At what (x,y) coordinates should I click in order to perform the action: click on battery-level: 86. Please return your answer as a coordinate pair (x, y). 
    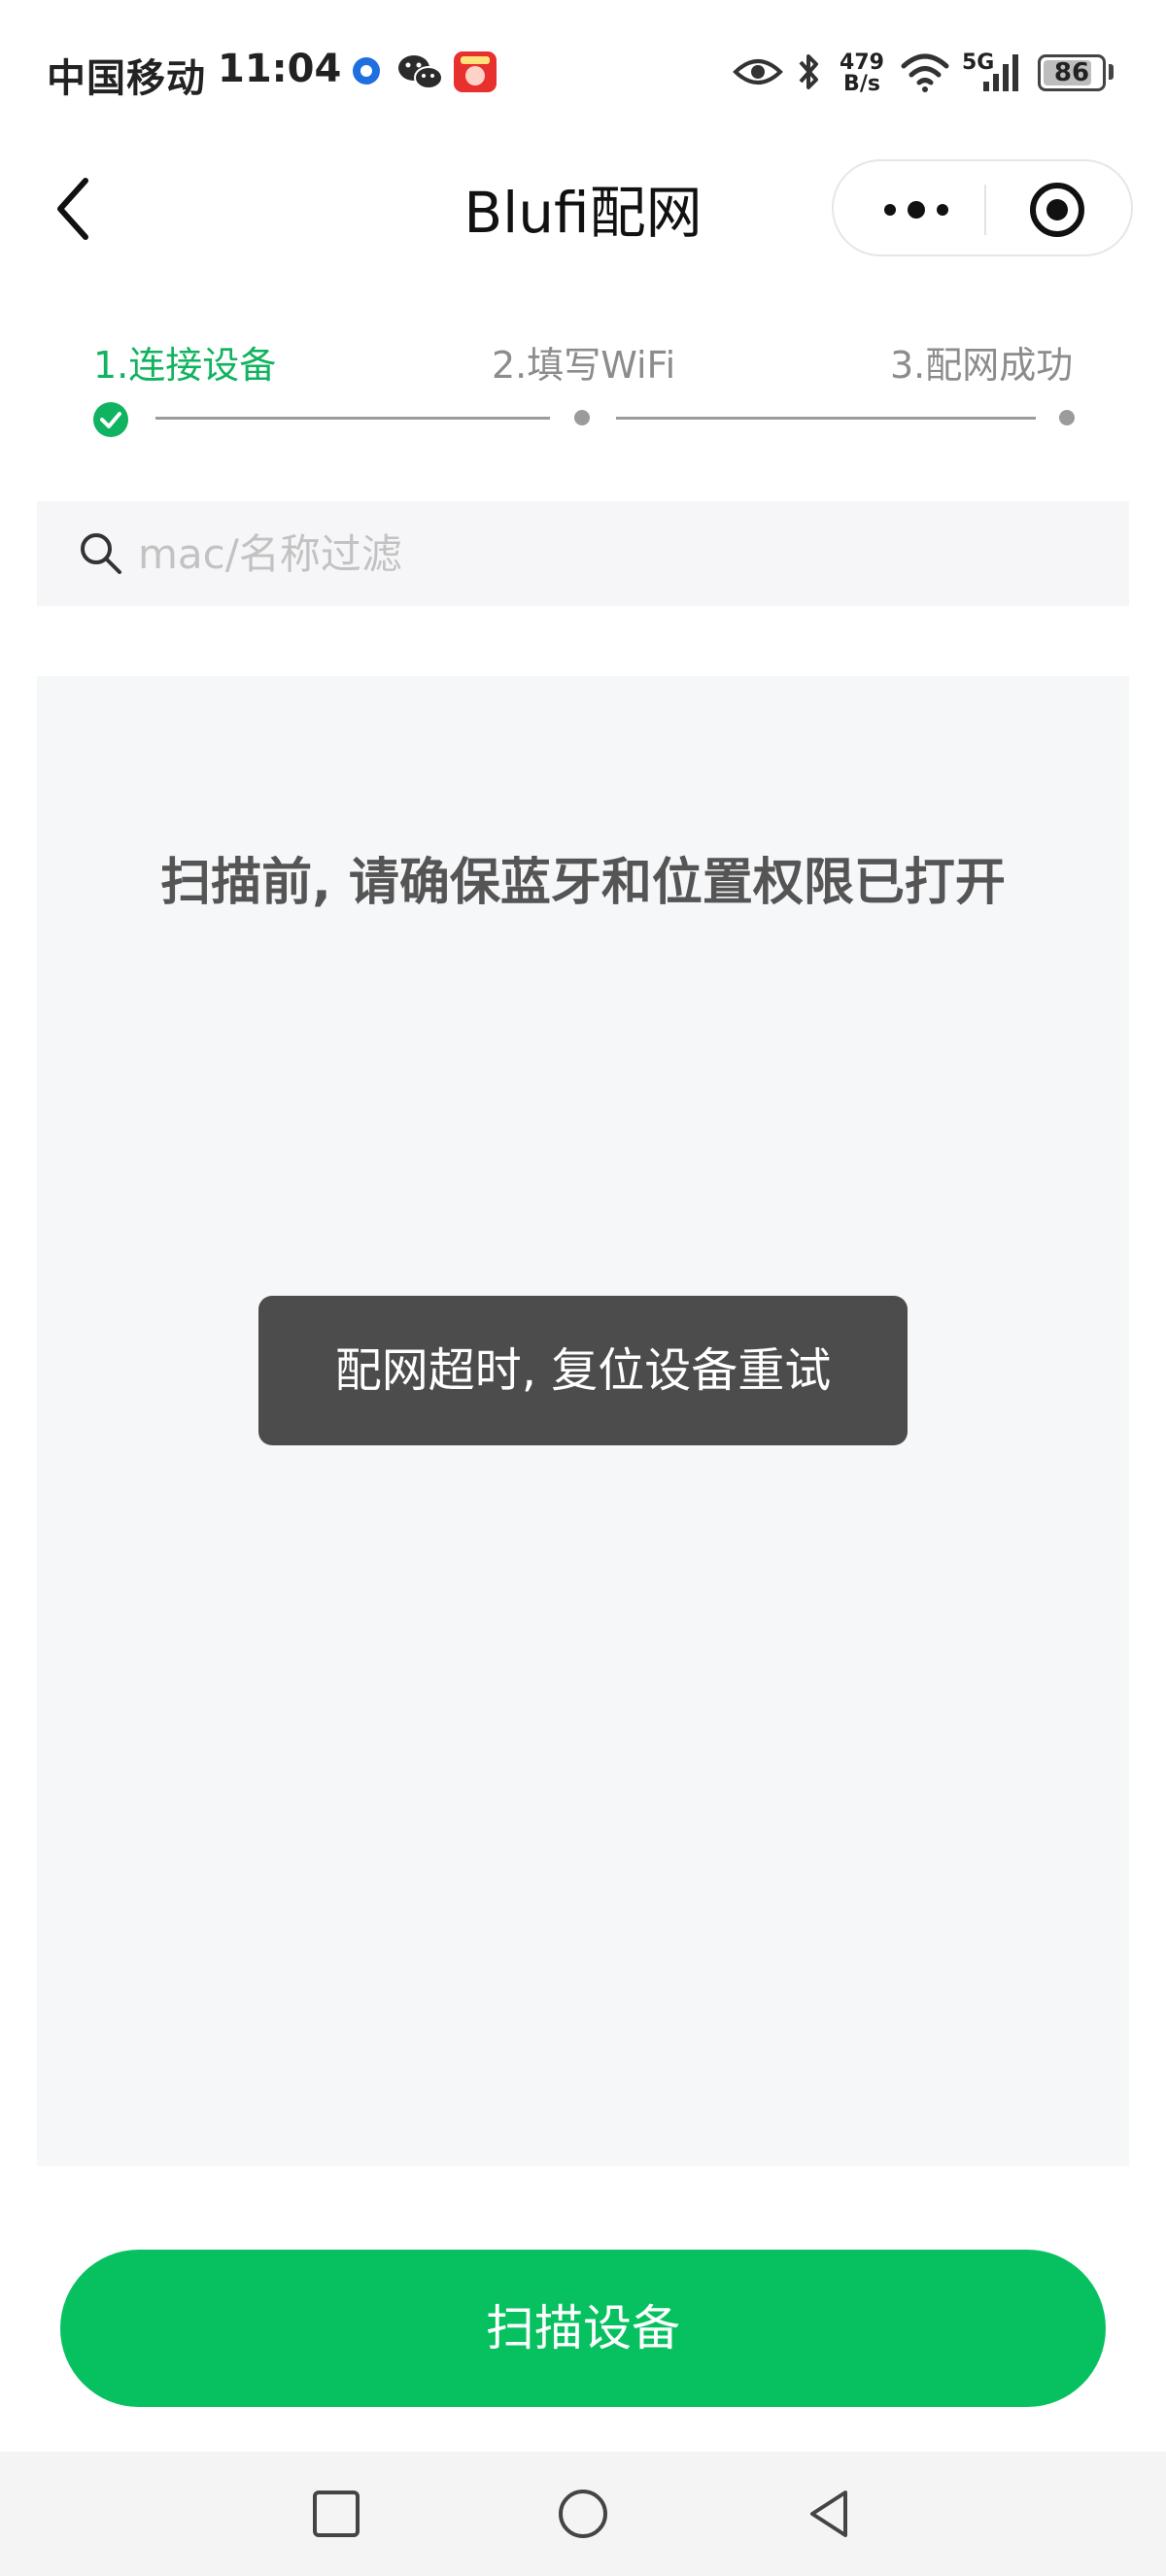
    Looking at the image, I should click on (1071, 72).